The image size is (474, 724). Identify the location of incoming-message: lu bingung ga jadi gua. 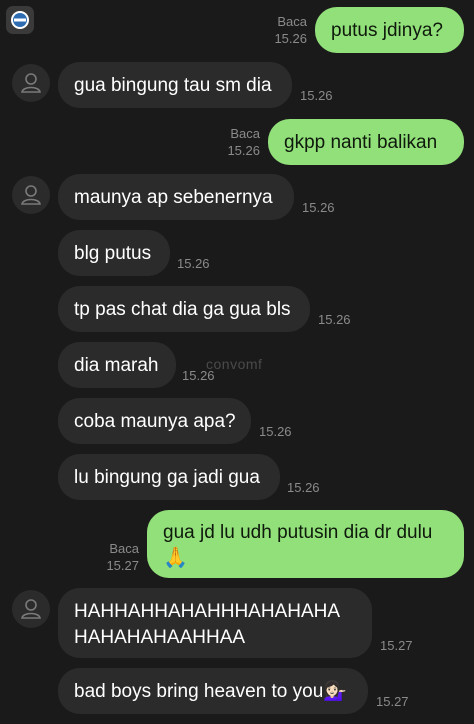
(169, 477).